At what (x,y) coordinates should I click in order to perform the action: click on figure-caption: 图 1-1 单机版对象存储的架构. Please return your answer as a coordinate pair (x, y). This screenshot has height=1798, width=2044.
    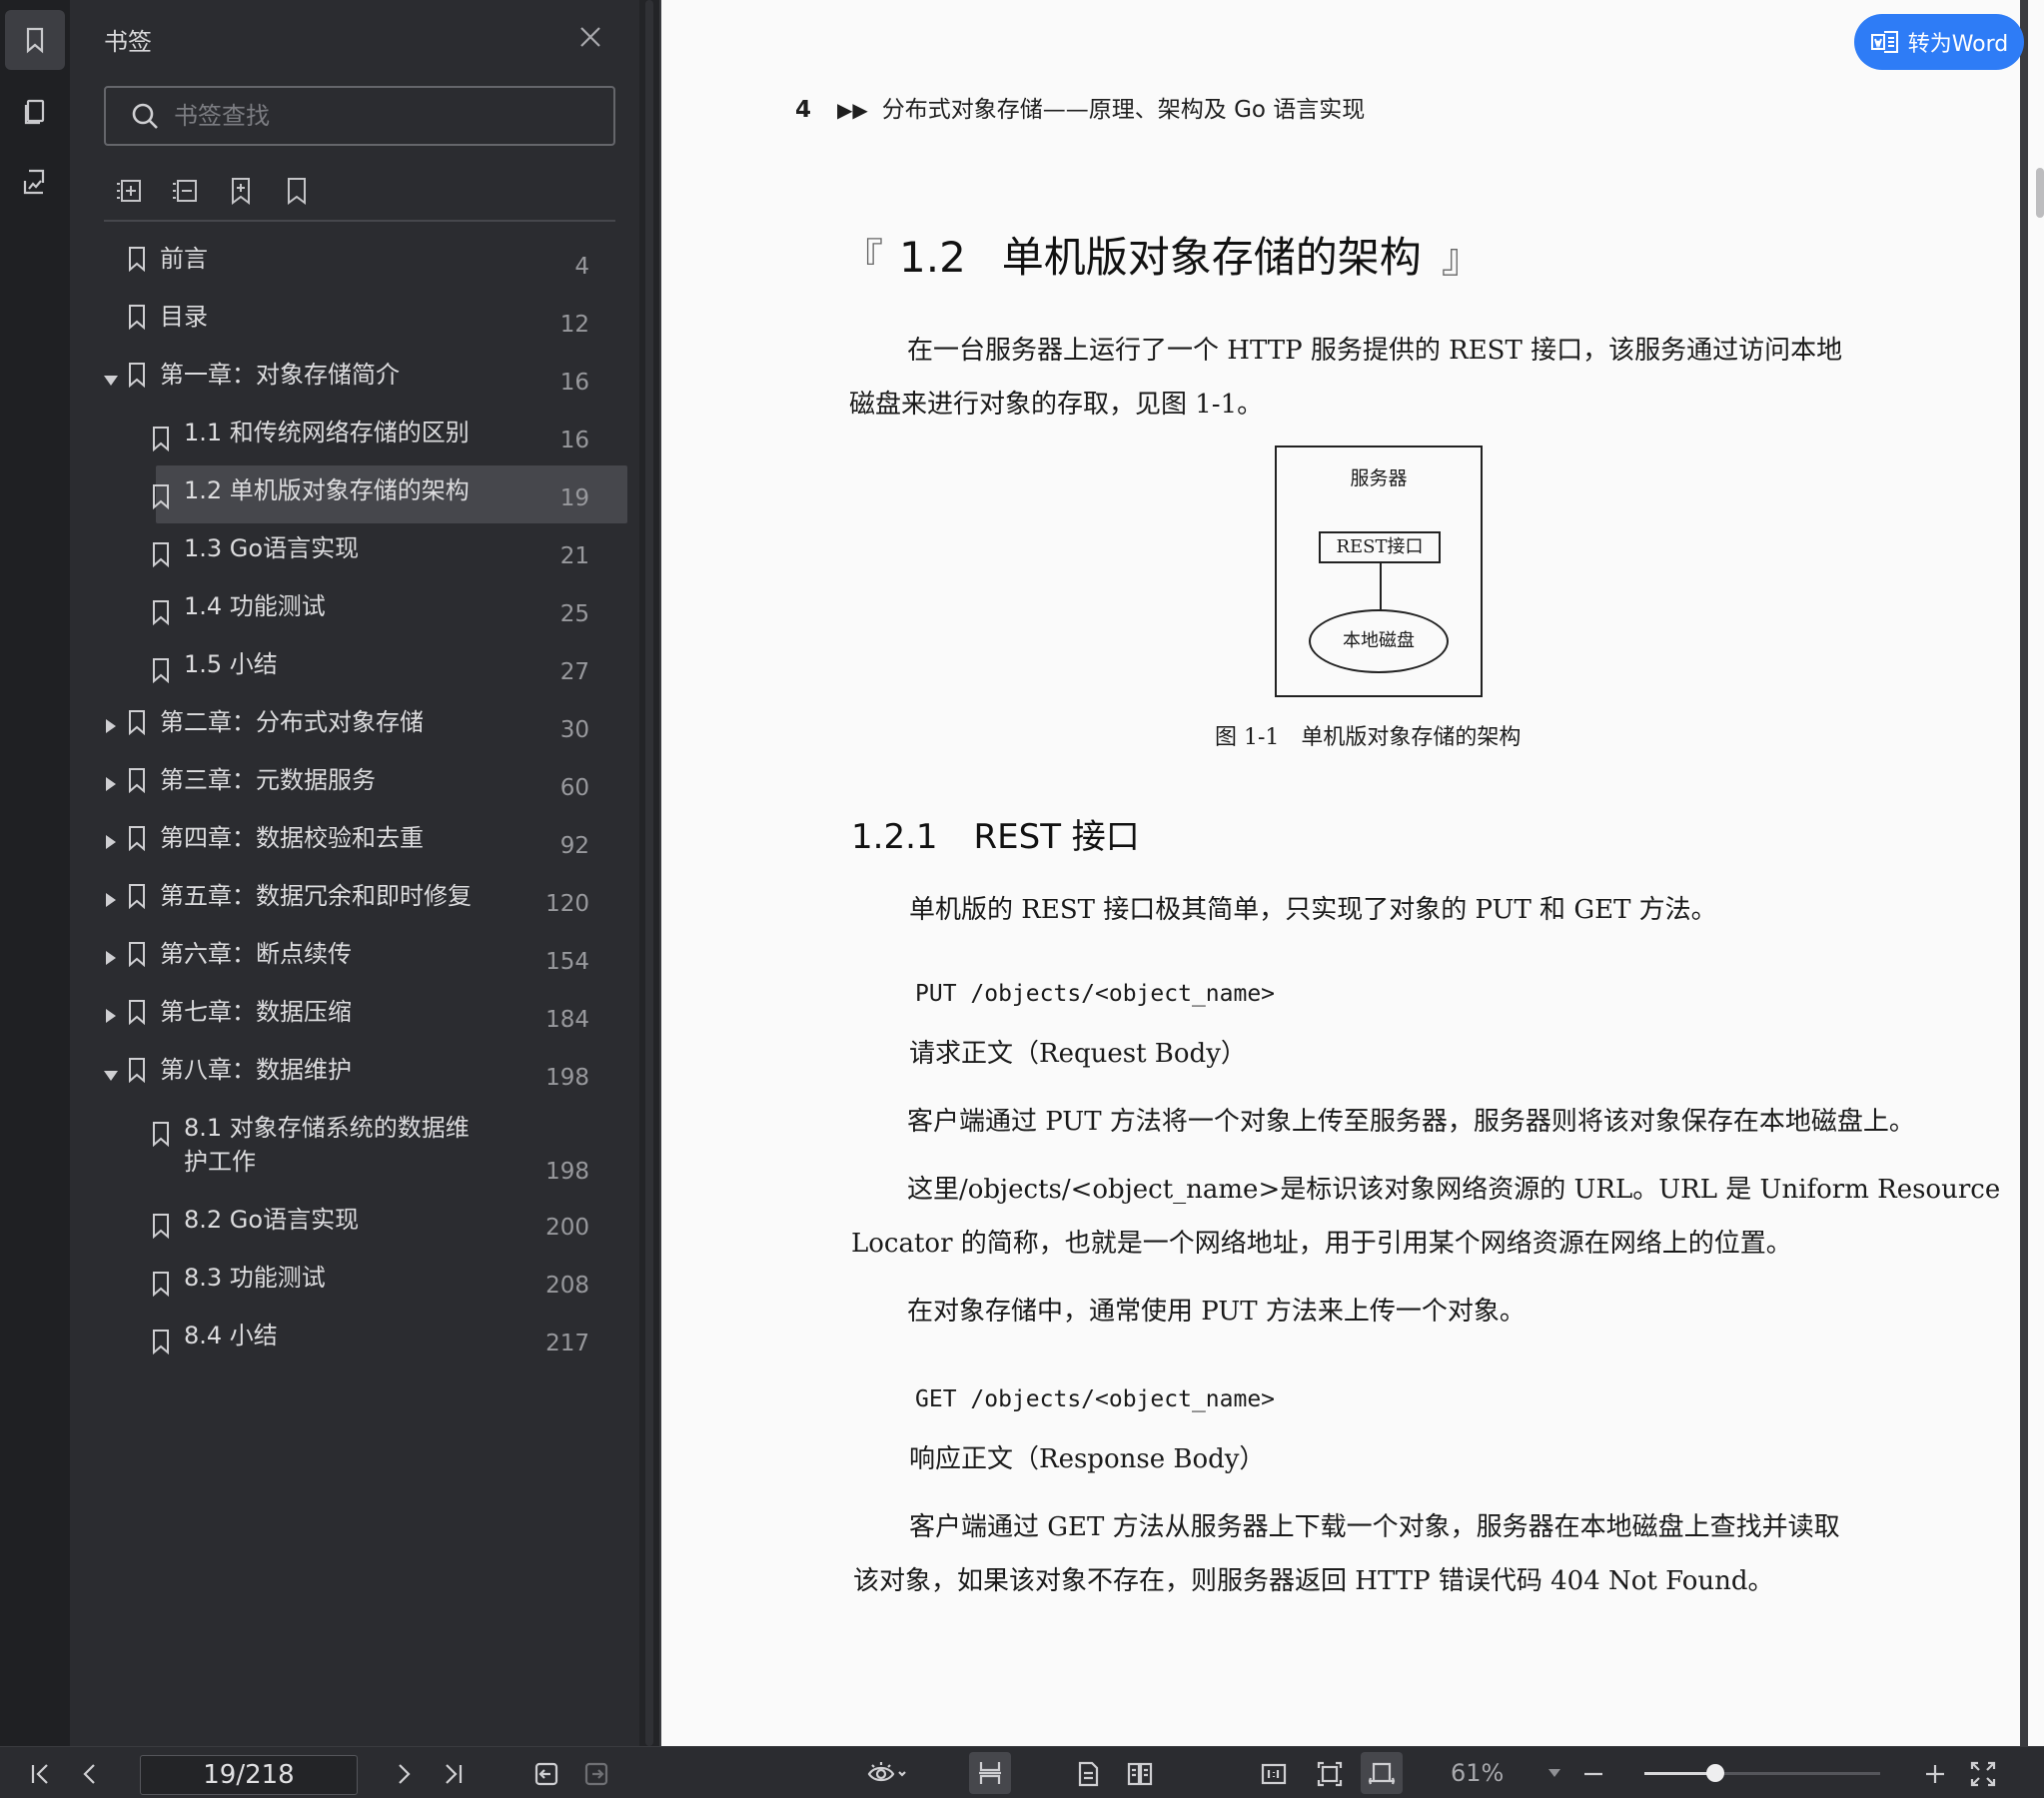
    Looking at the image, I should click on (1368, 737).